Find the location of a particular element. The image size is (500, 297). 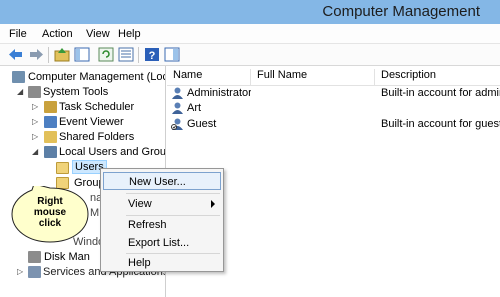

callout-line-3: click is located at coordinates (50, 223).